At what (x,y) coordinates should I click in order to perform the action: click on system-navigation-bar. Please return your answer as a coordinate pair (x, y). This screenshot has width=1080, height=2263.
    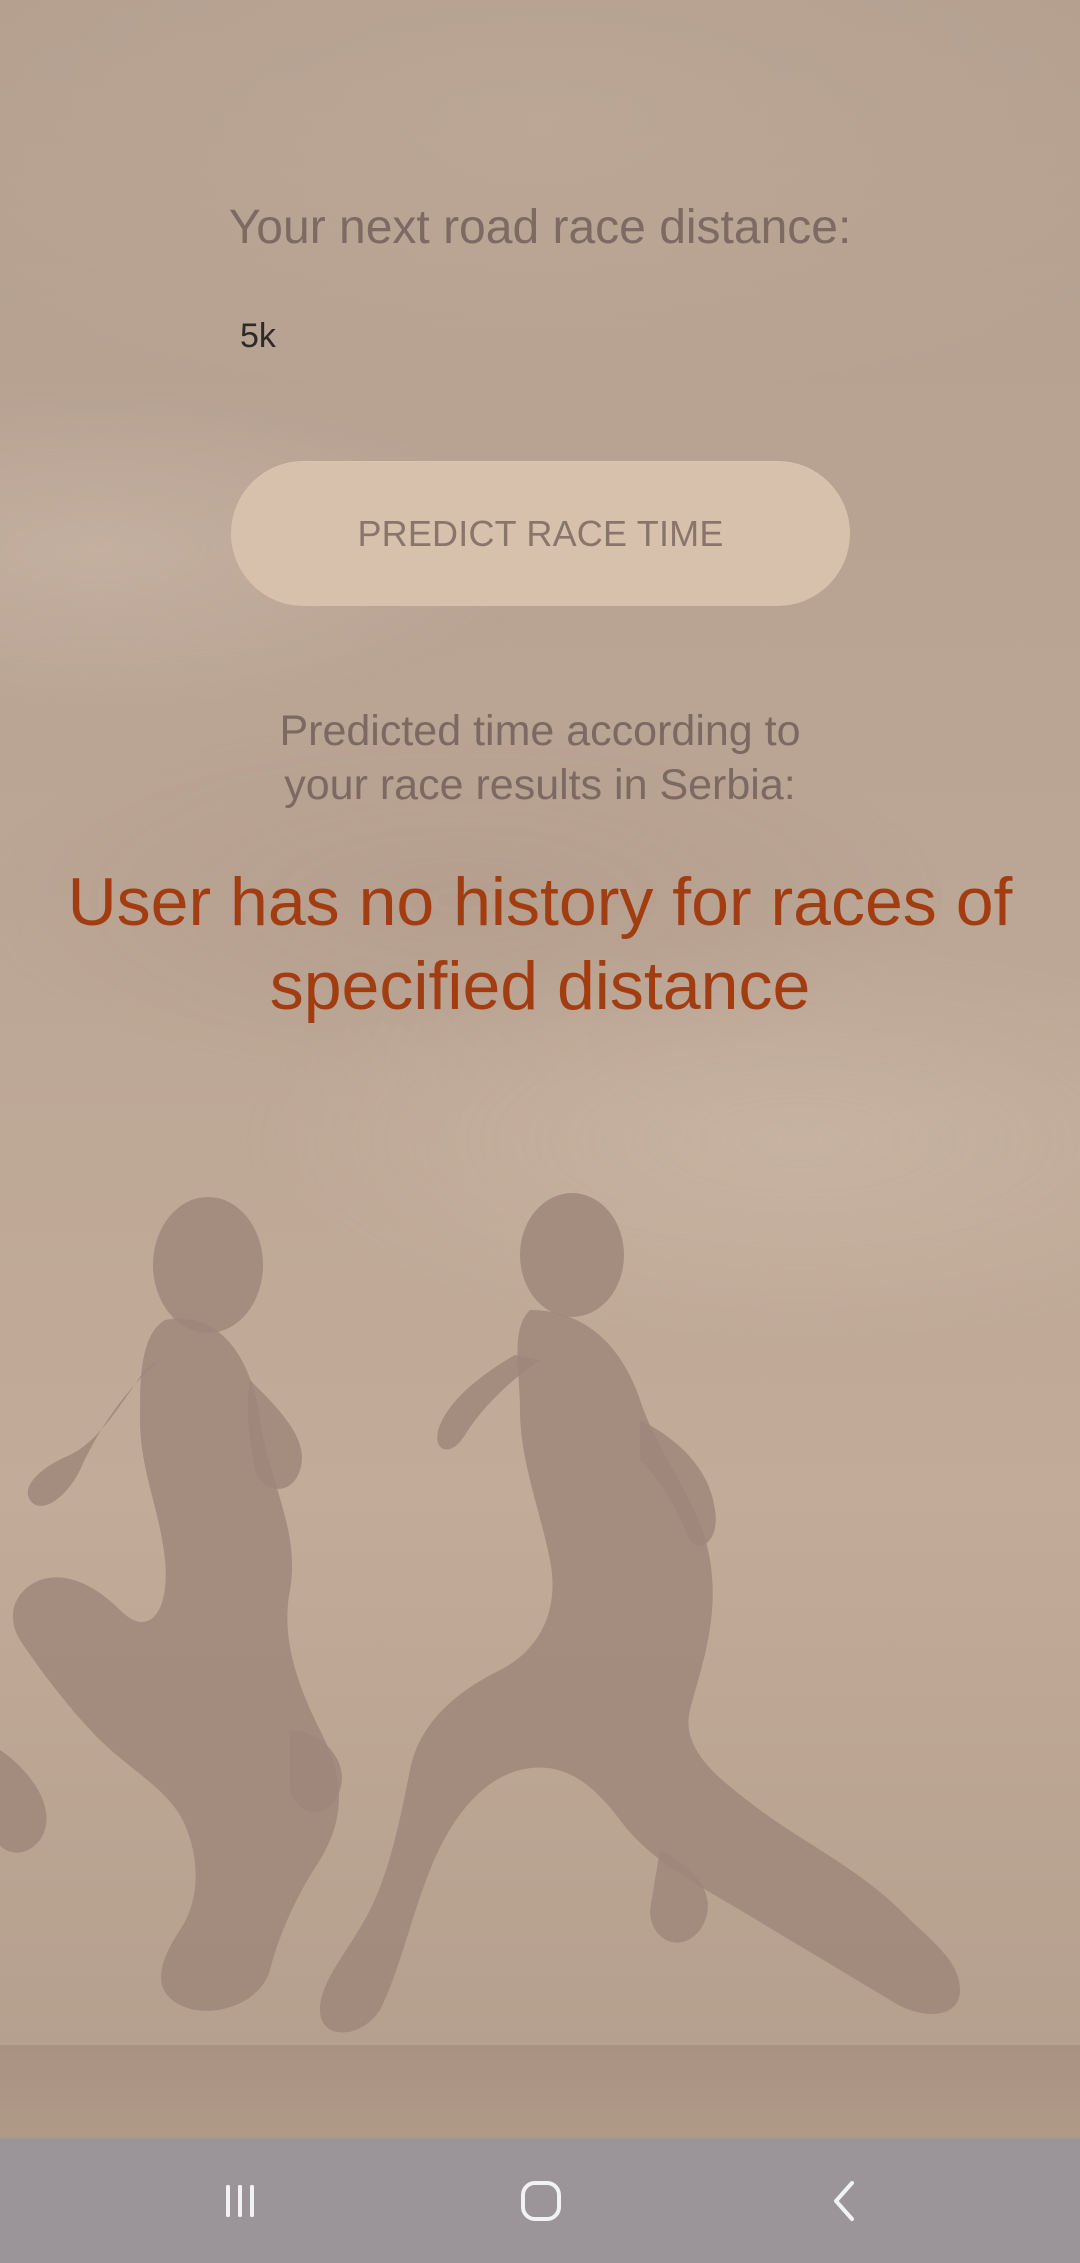
    Looking at the image, I should click on (540, 2200).